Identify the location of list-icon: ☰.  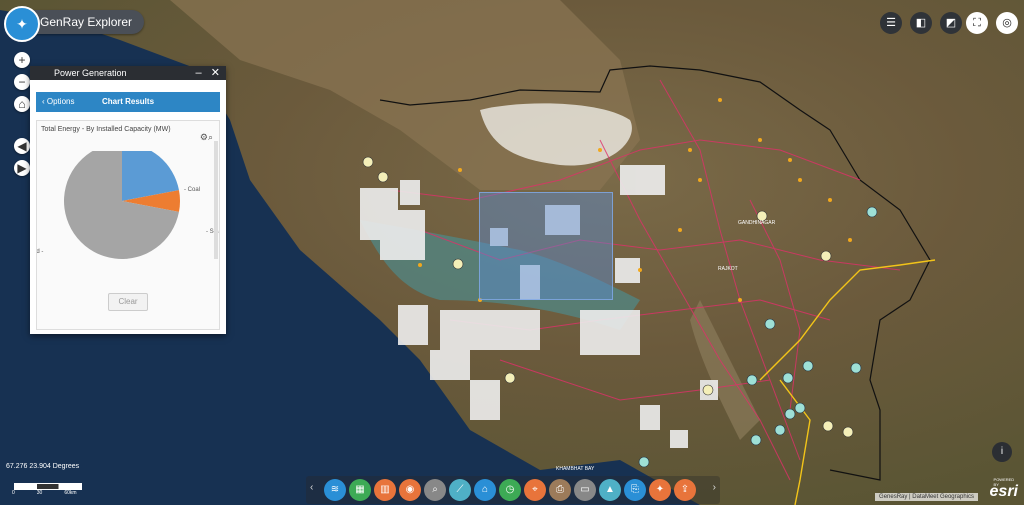
(891, 23).